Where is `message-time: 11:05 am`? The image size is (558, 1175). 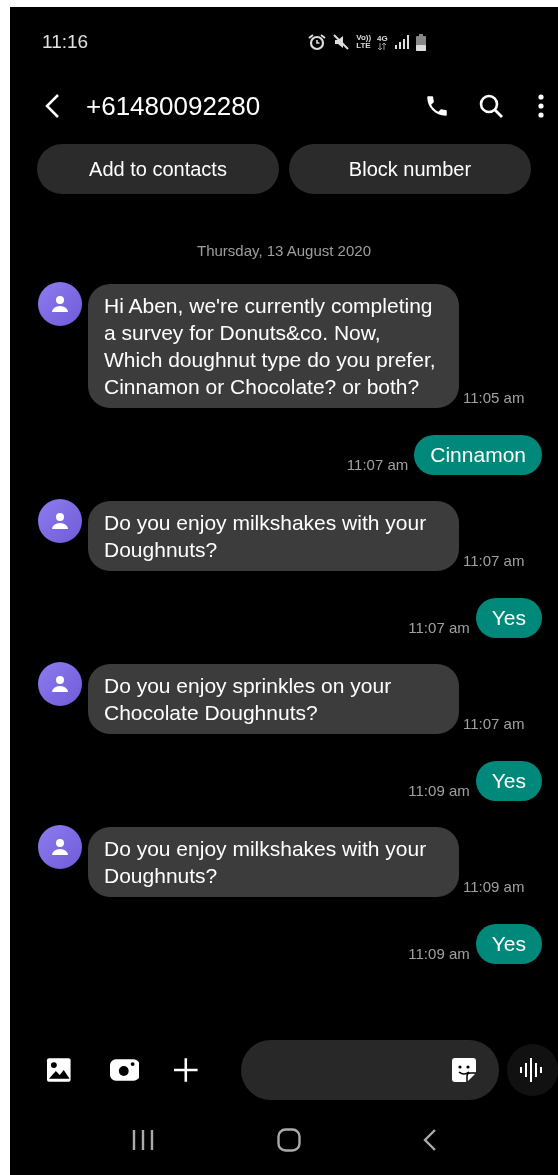 message-time: 11:05 am is located at coordinates (494, 398).